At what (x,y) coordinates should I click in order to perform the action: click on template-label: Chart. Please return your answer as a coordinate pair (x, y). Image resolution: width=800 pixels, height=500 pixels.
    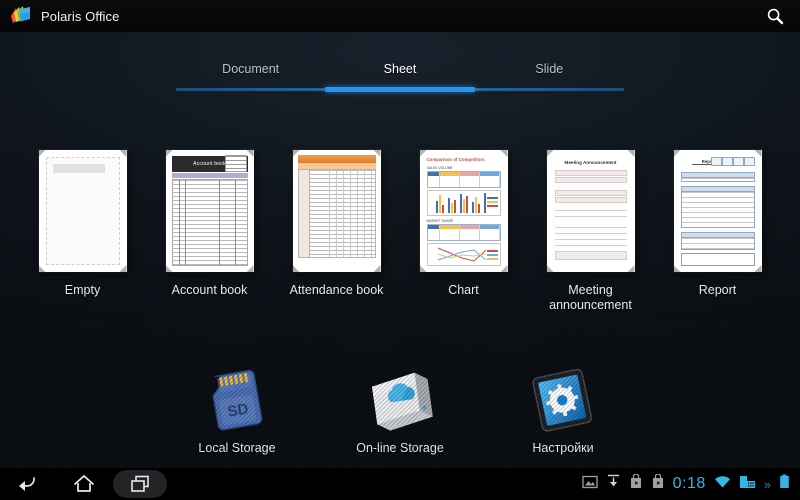
    Looking at the image, I should click on (463, 290).